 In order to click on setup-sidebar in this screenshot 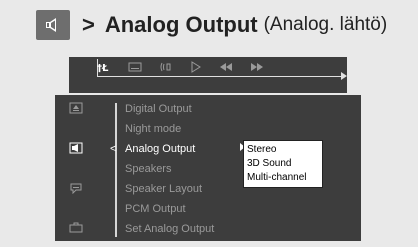, I will do `click(76, 168)`.